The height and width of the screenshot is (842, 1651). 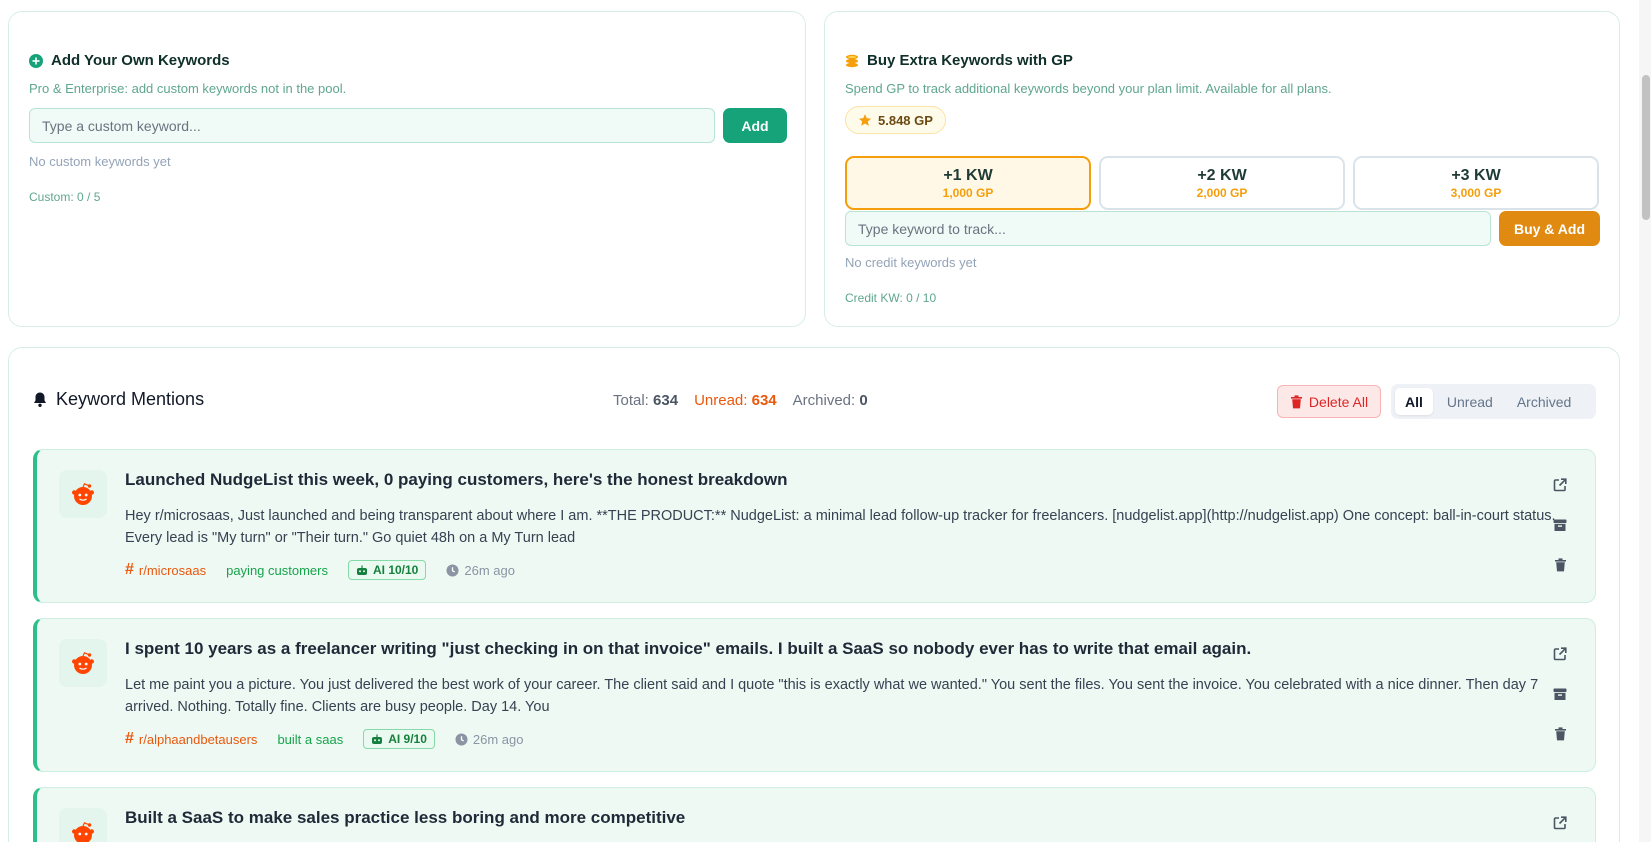 I want to click on ai-score-badge: AI 10/10, so click(x=387, y=570).